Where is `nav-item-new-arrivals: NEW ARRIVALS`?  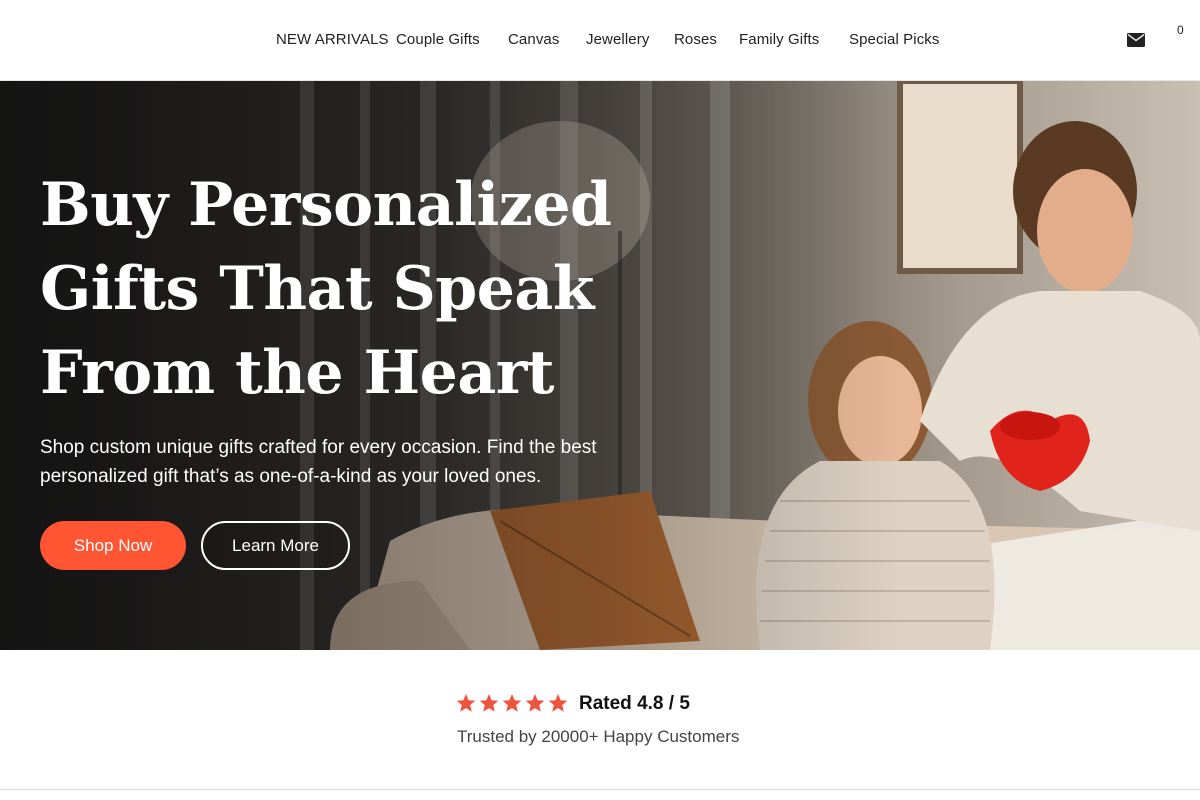 nav-item-new-arrivals: NEW ARRIVALS is located at coordinates (332, 39).